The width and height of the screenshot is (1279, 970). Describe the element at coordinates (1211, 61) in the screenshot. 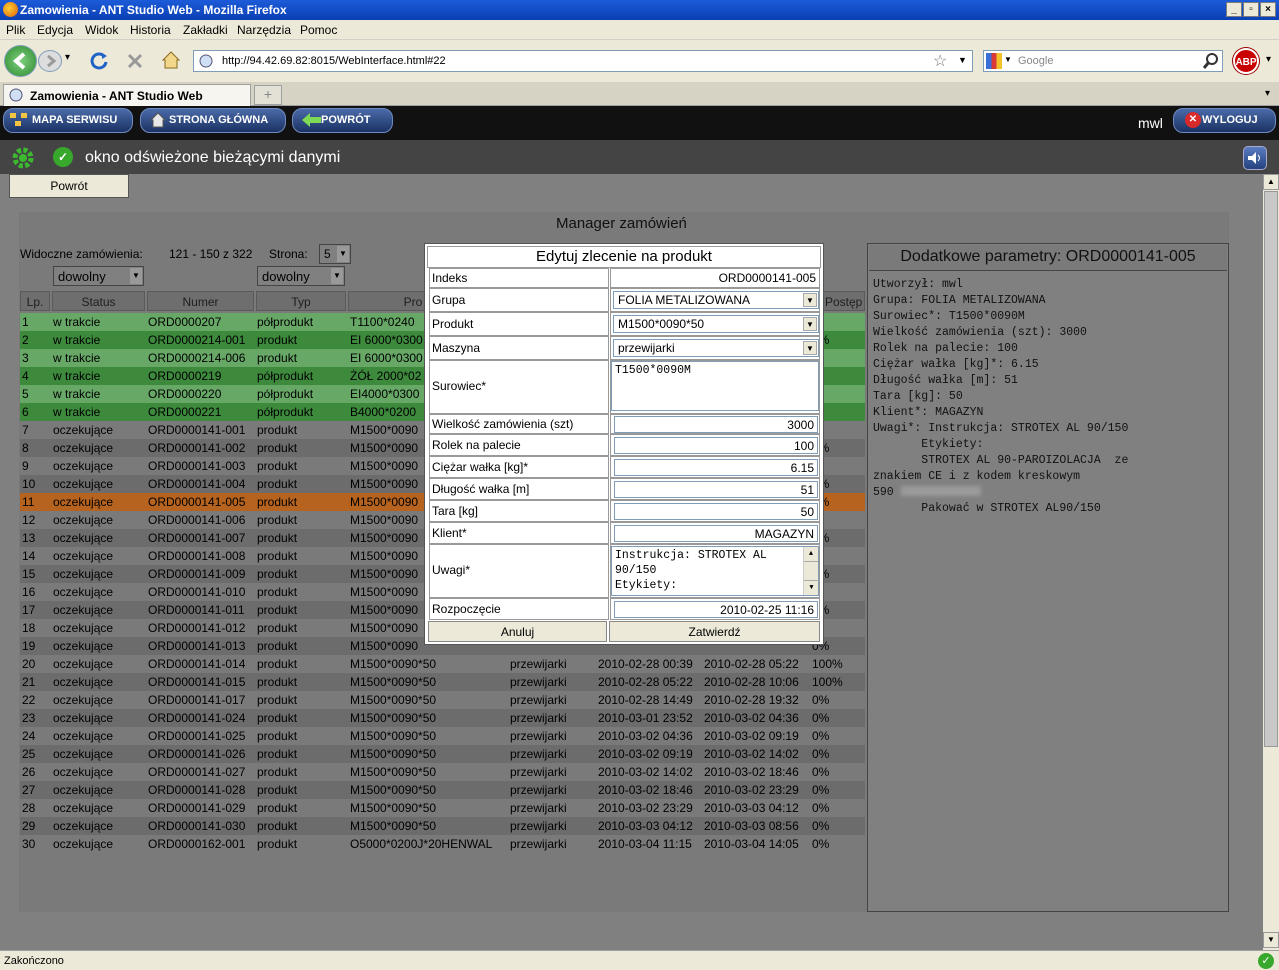

I see `search-icon` at that location.